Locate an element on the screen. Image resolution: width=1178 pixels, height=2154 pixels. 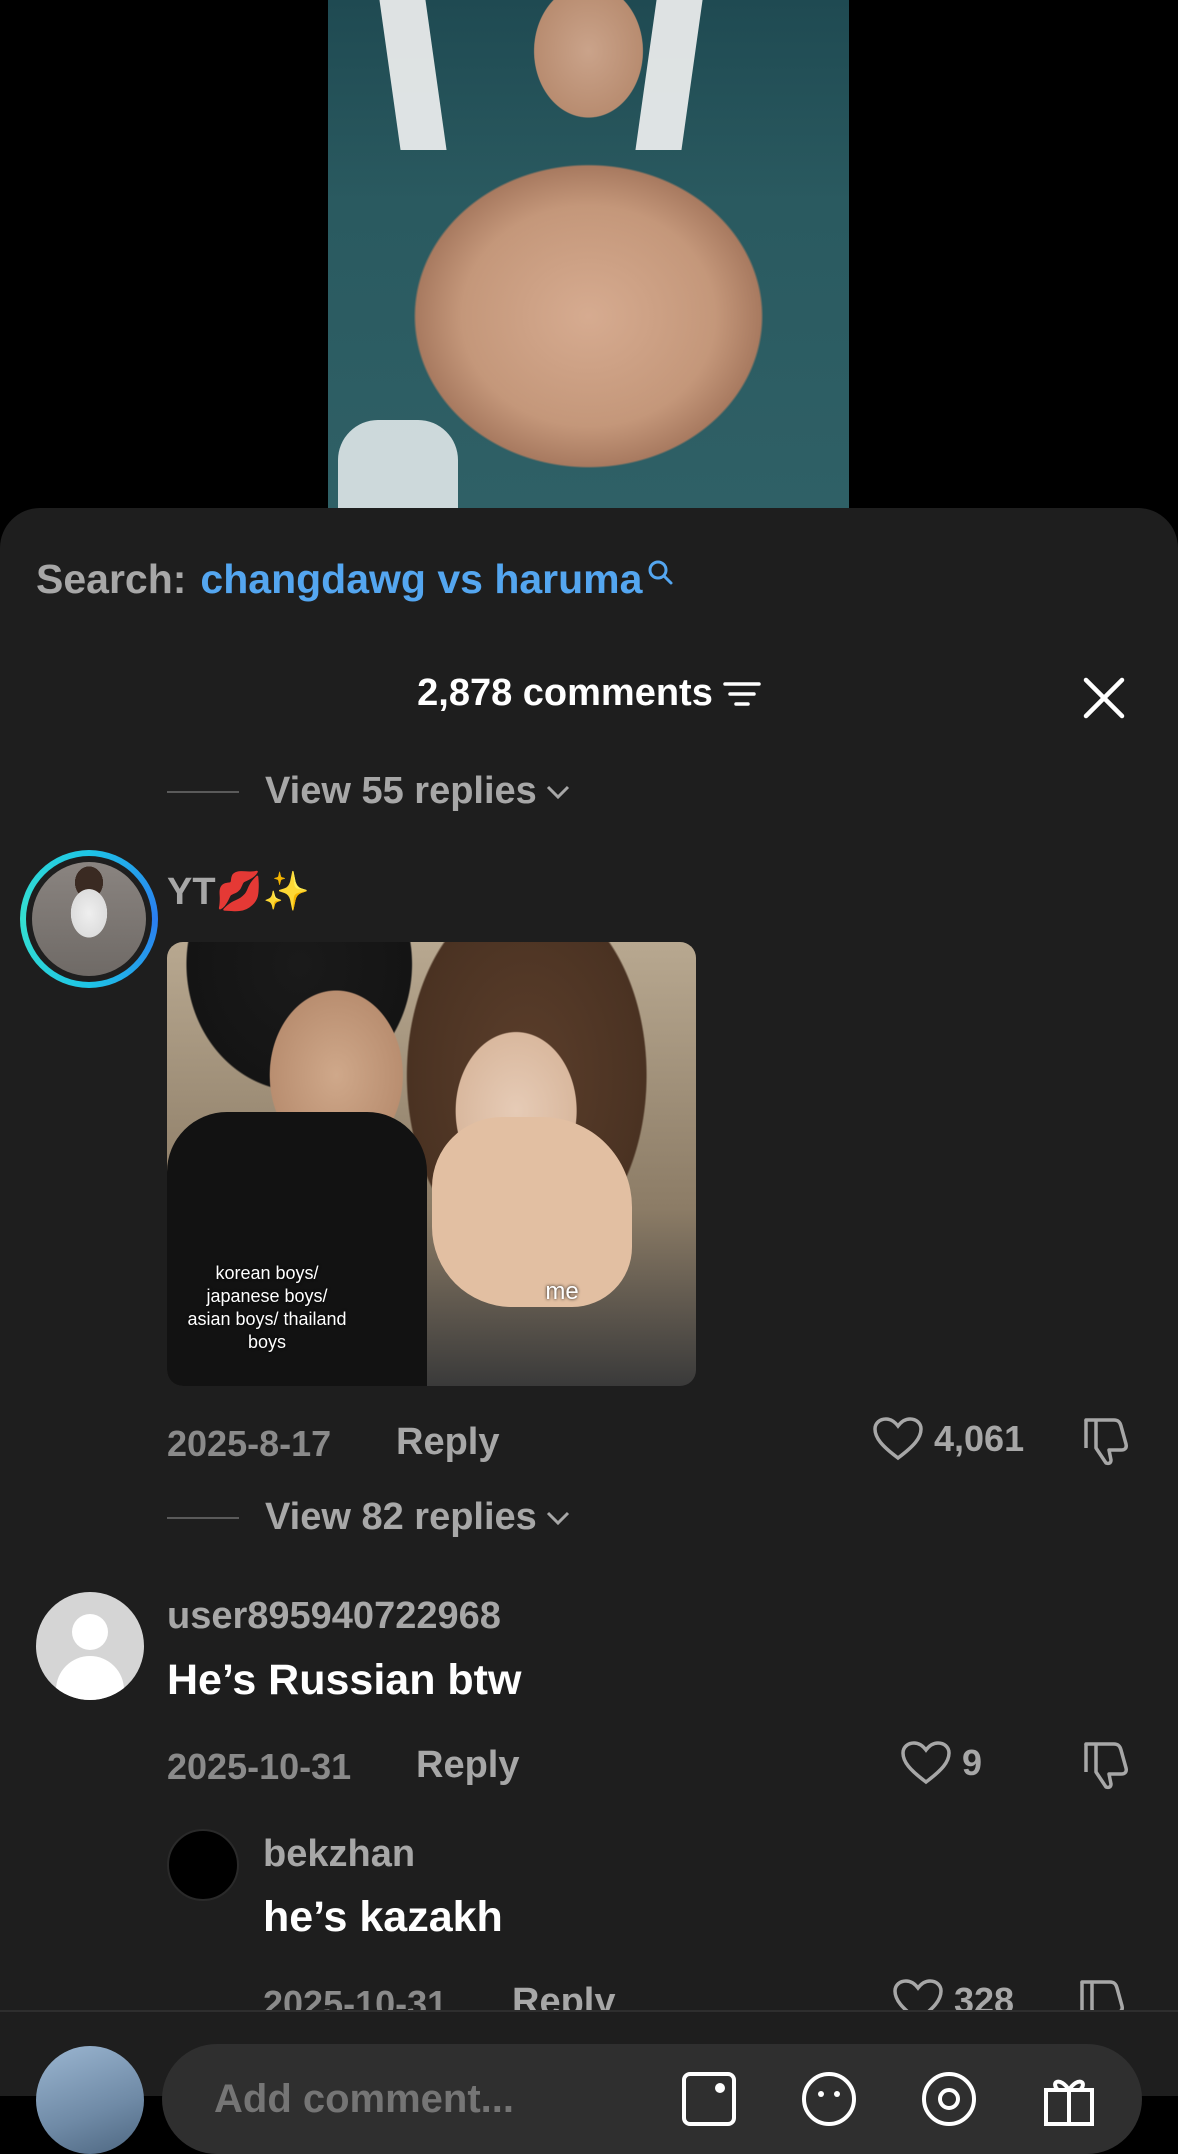
view-replies-button: View 82 replies is located at coordinates (369, 1517).